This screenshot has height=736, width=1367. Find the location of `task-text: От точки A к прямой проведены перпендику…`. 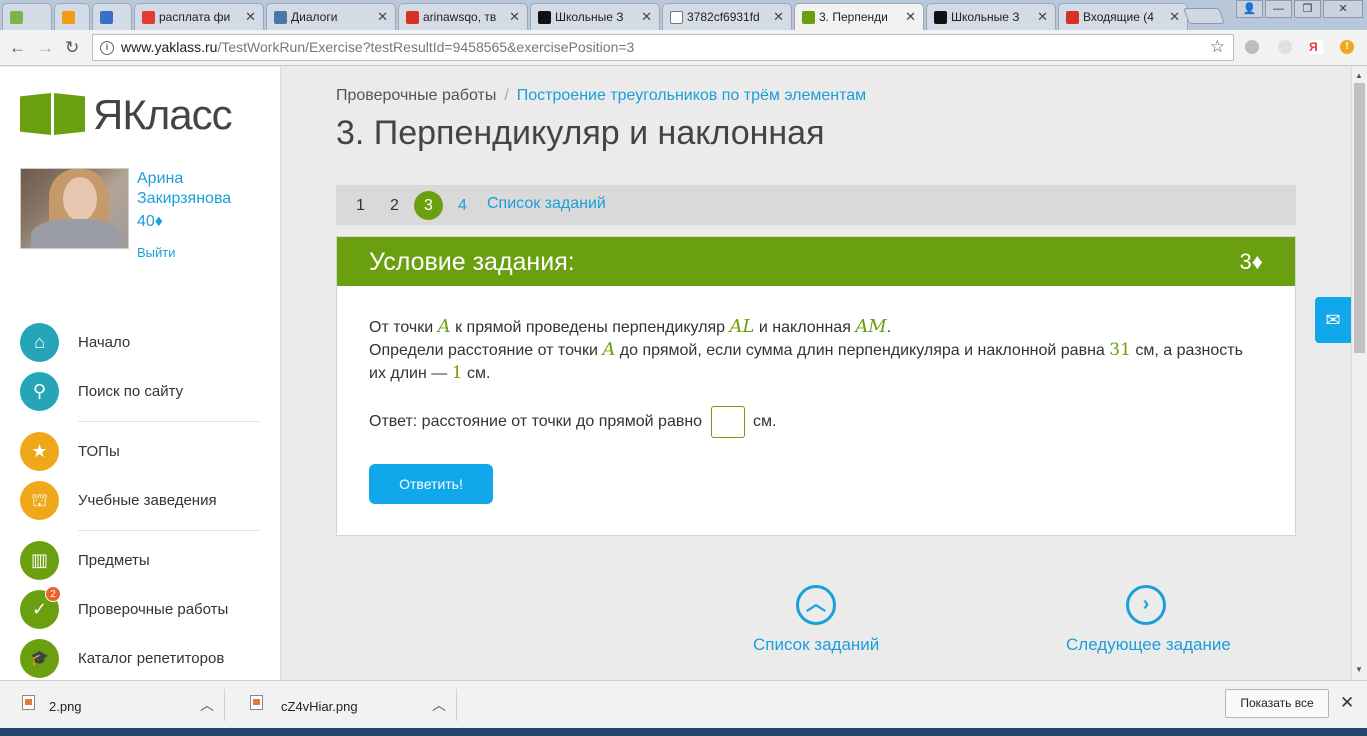

task-text: От точки A к прямой проведены перпендику… is located at coordinates (806, 349).